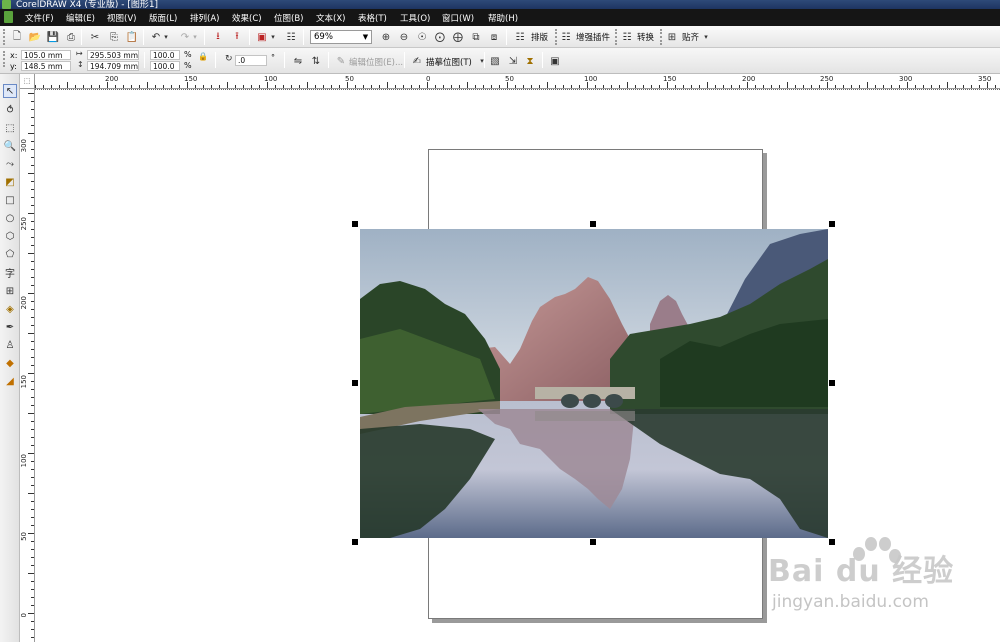 The width and height of the screenshot is (1000, 642). Describe the element at coordinates (415, 18) in the screenshot. I see `menu-tools: 工具(O)` at that location.